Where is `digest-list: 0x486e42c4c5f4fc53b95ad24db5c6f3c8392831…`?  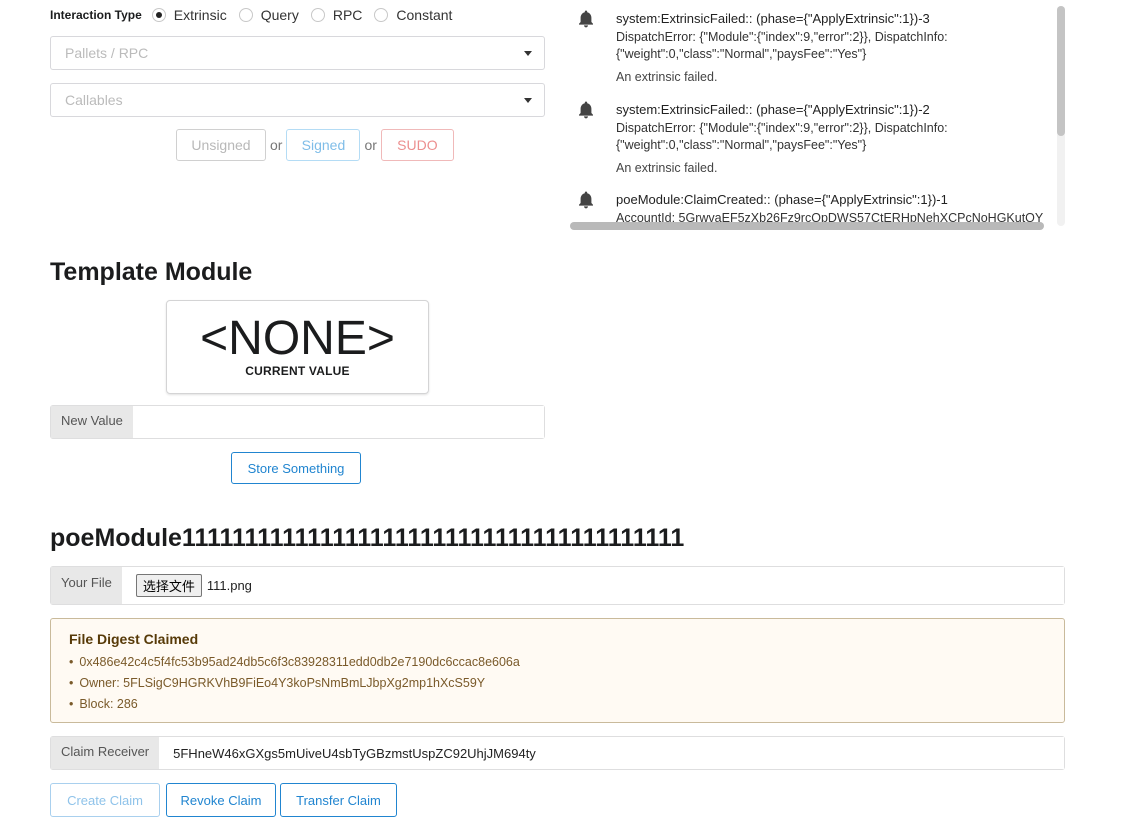 digest-list: 0x486e42c4c5f4fc53b95ad24db5c6f3c8392831… is located at coordinates (294, 683).